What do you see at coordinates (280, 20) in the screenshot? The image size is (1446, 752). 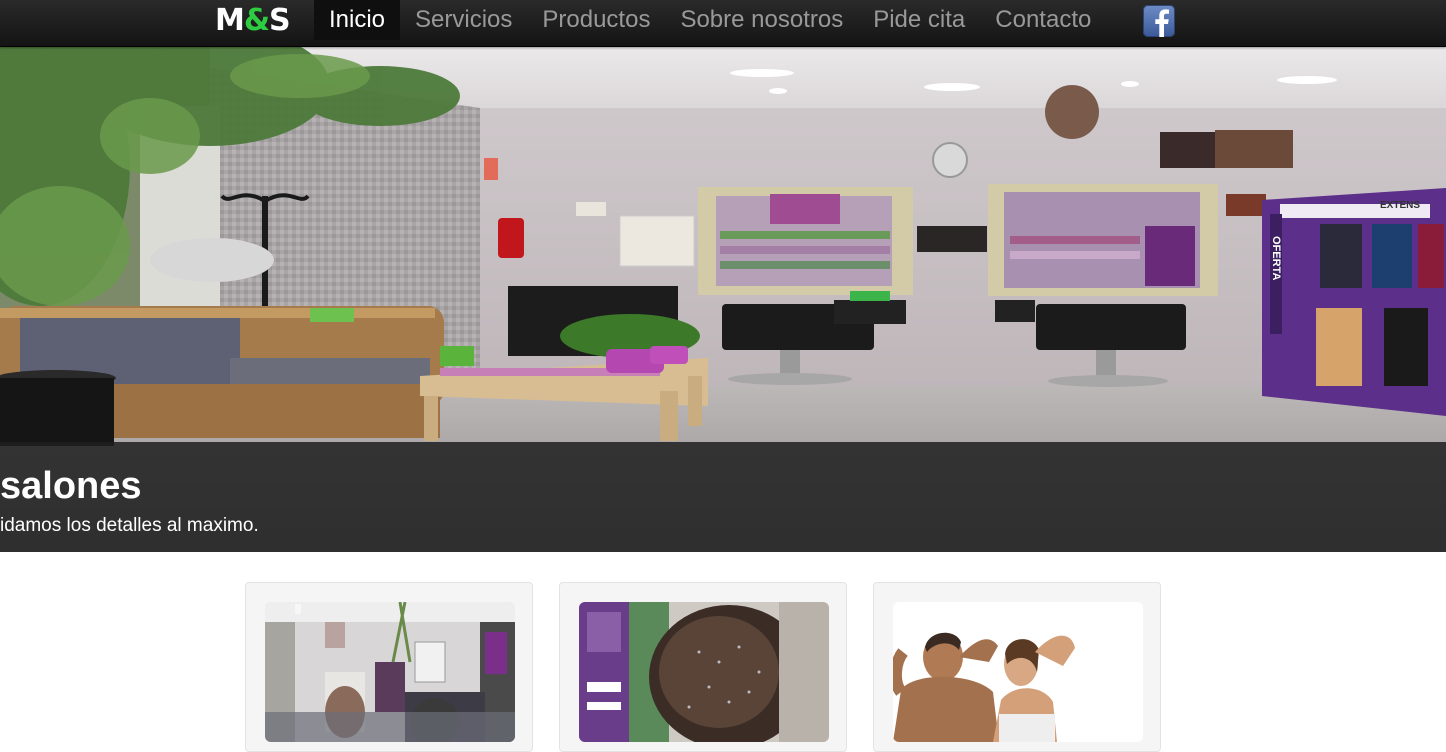 I see `brand-letter-s: S` at bounding box center [280, 20].